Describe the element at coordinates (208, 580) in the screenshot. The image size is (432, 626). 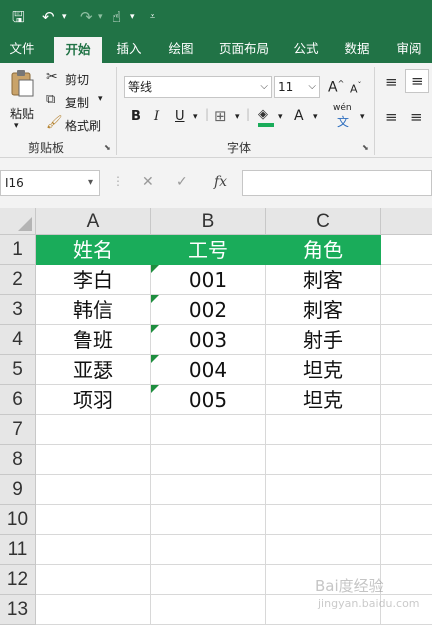
I see `cell-b12` at that location.